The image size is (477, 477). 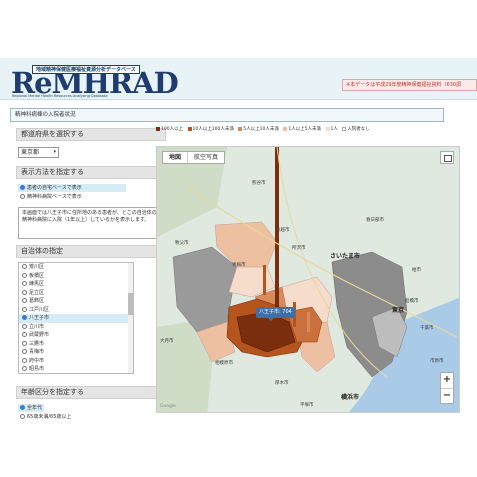 I want to click on age-option-label: 65歳未満/65歳以上, so click(x=49, y=417).